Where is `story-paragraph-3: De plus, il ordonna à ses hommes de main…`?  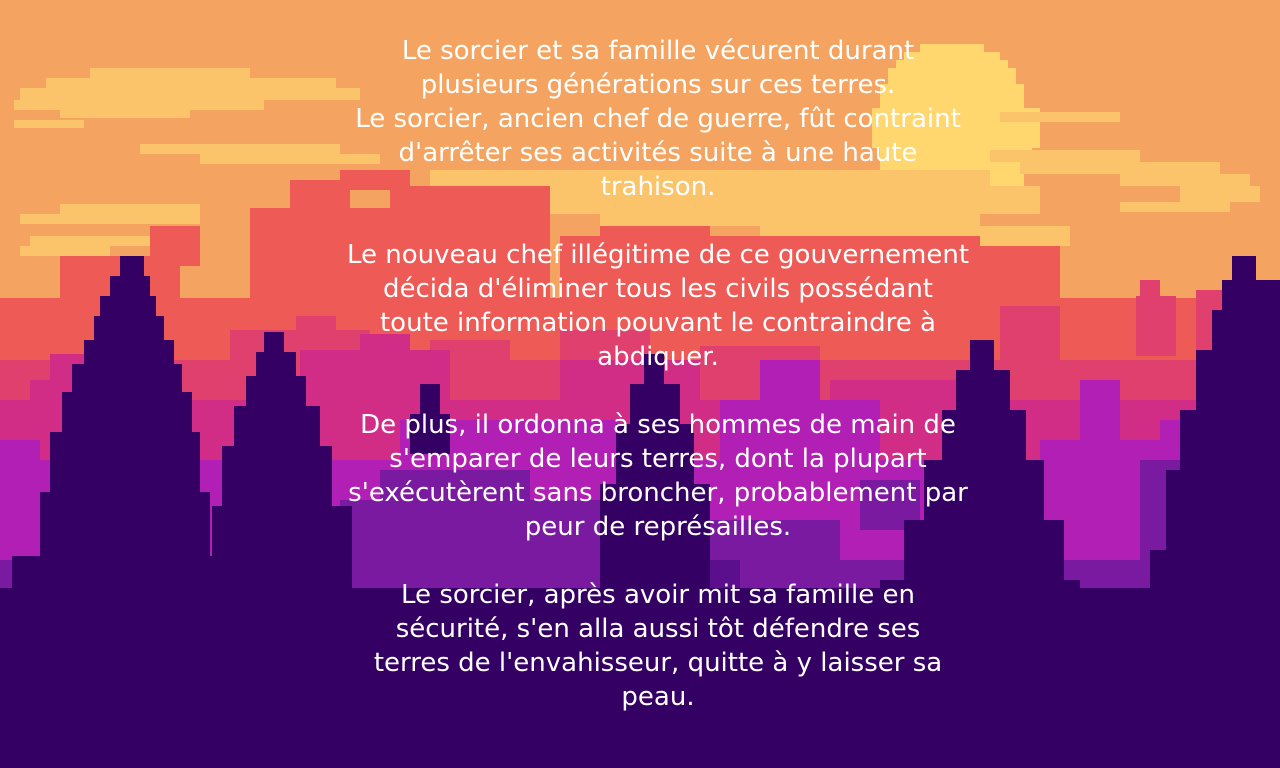
story-paragraph-3: De plus, il ordonna à ses hommes de main… is located at coordinates (658, 476).